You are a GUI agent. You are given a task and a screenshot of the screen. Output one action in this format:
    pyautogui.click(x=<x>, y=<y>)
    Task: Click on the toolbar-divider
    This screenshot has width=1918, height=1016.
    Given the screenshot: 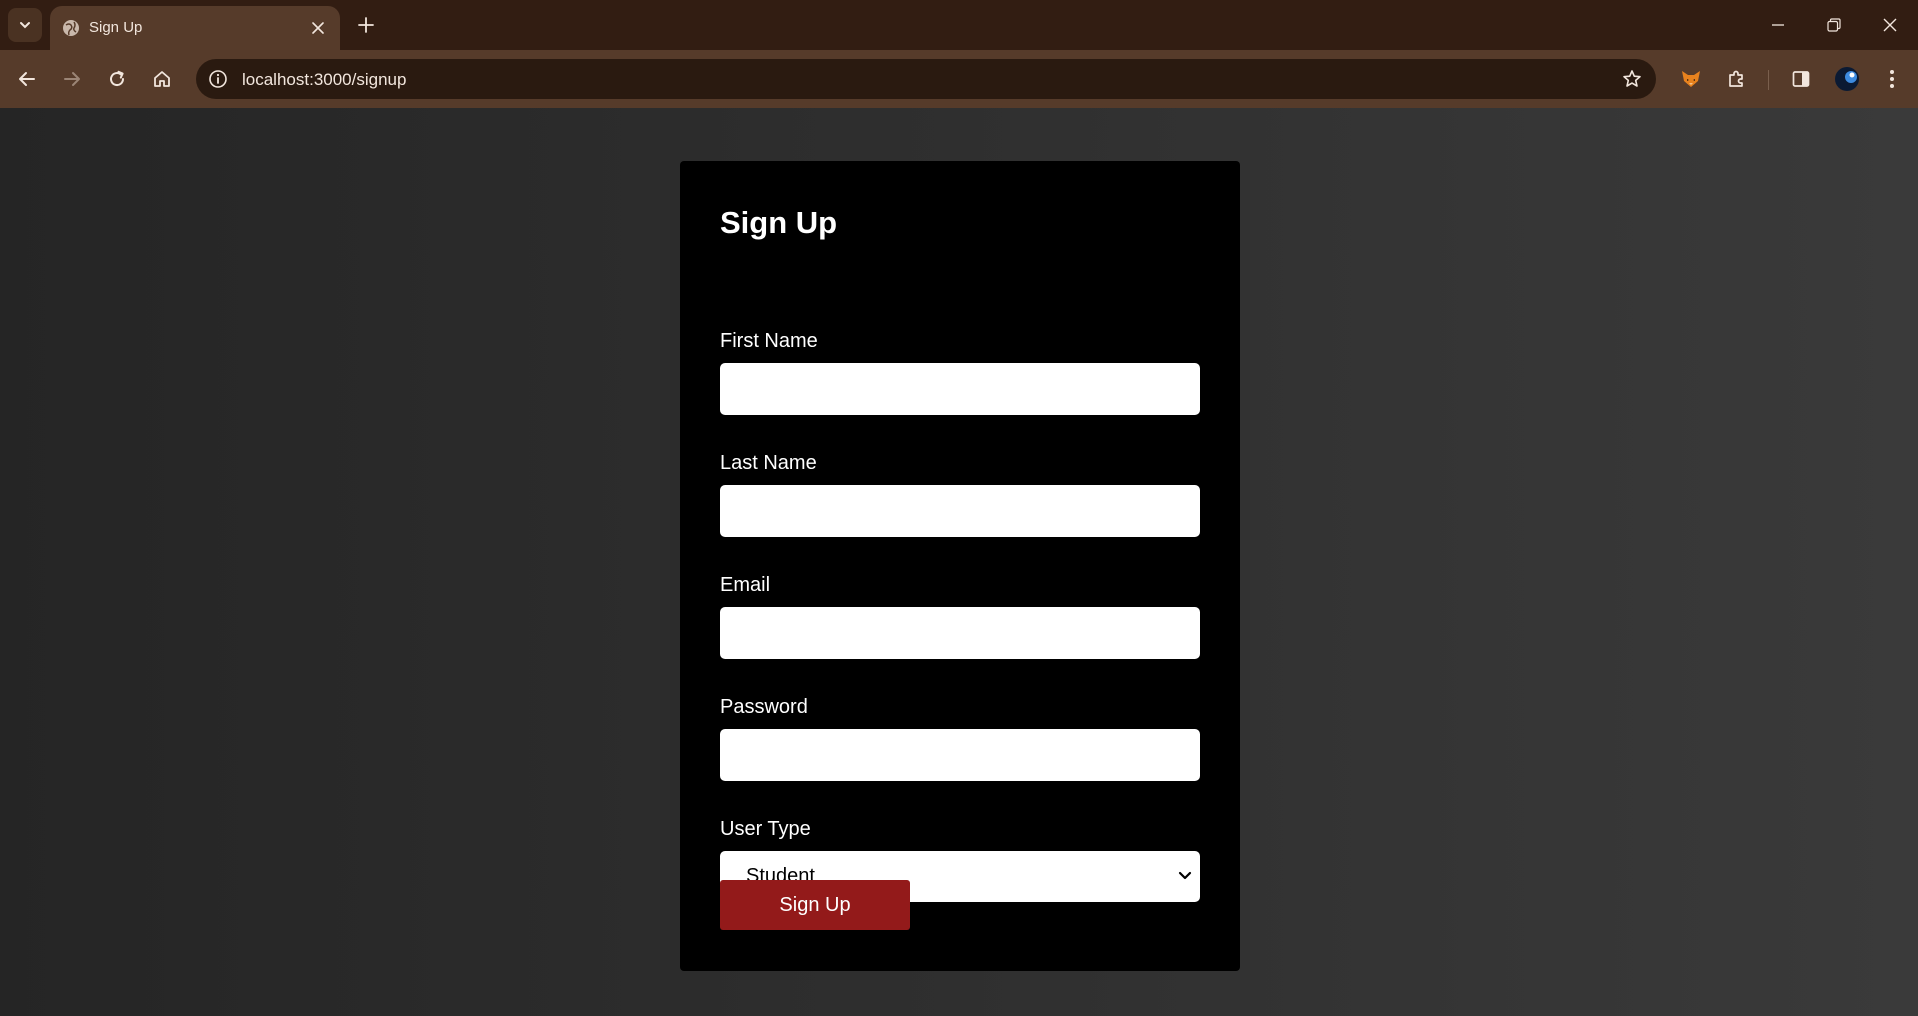 What is the action you would take?
    pyautogui.click(x=1768, y=80)
    